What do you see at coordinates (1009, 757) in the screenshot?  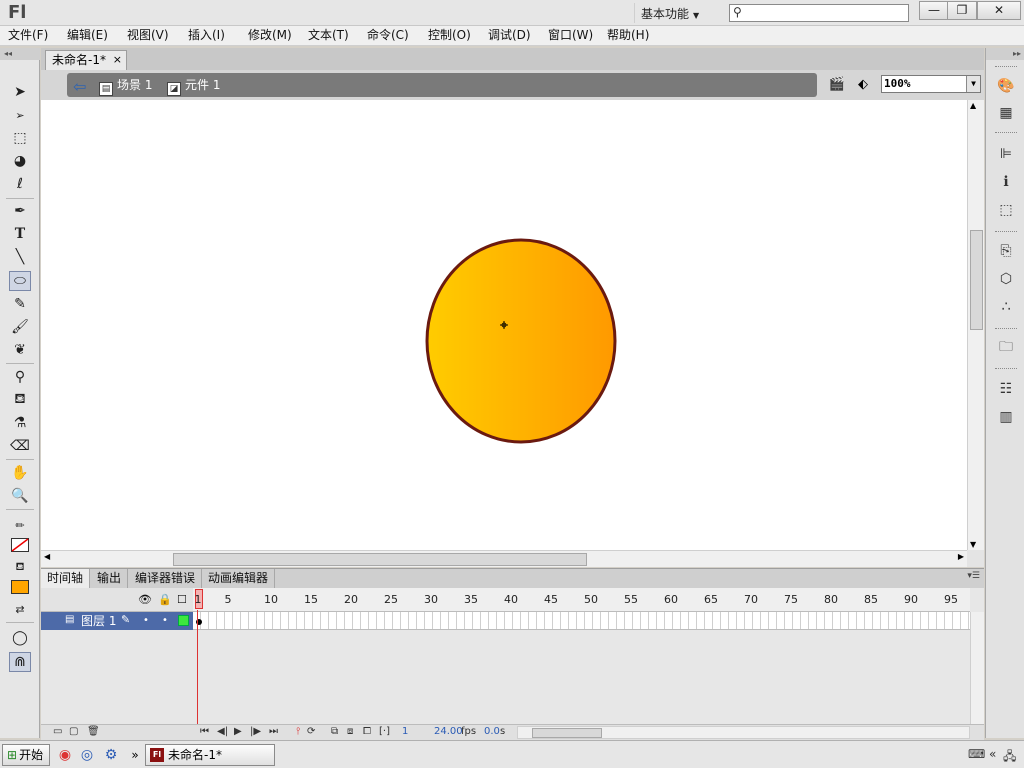 I see `network-icon: 🖧` at bounding box center [1009, 757].